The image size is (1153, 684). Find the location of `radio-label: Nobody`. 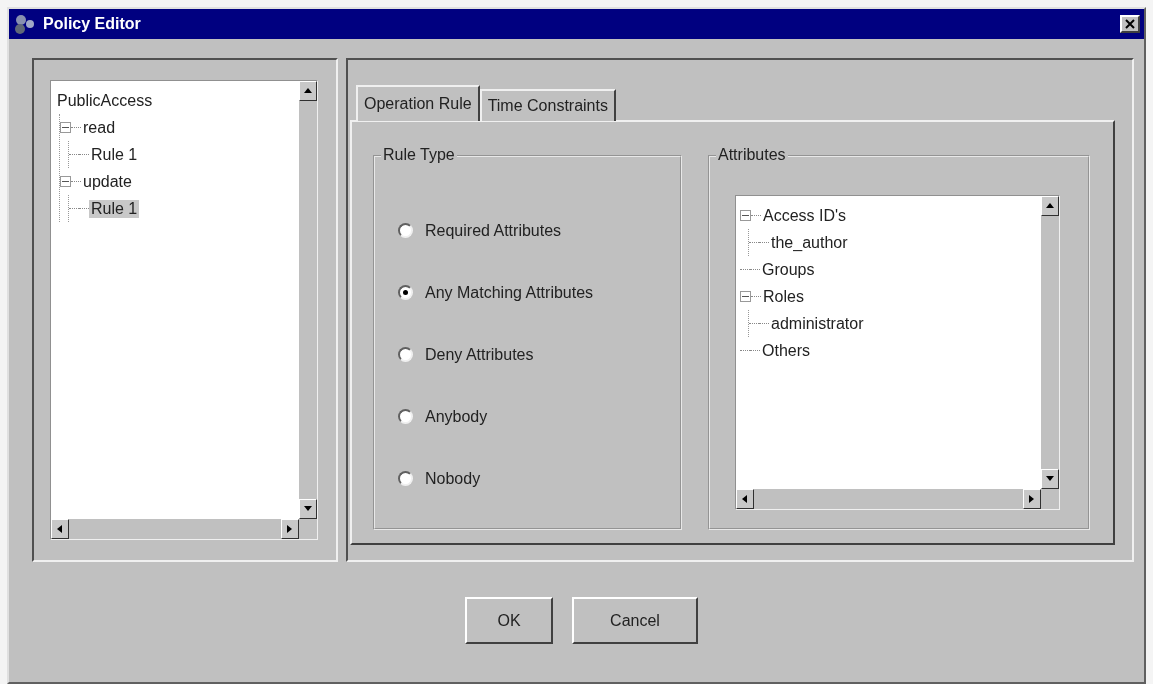

radio-label: Nobody is located at coordinates (453, 478).